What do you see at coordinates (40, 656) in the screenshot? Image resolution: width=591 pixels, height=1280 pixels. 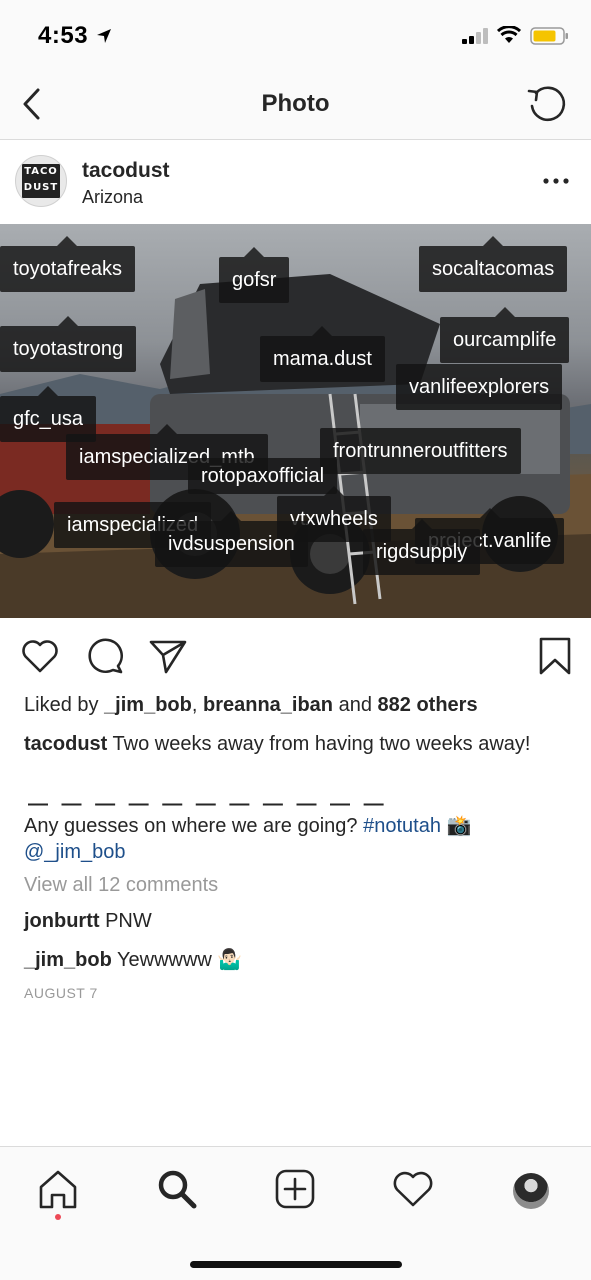 I see `heart-icon` at bounding box center [40, 656].